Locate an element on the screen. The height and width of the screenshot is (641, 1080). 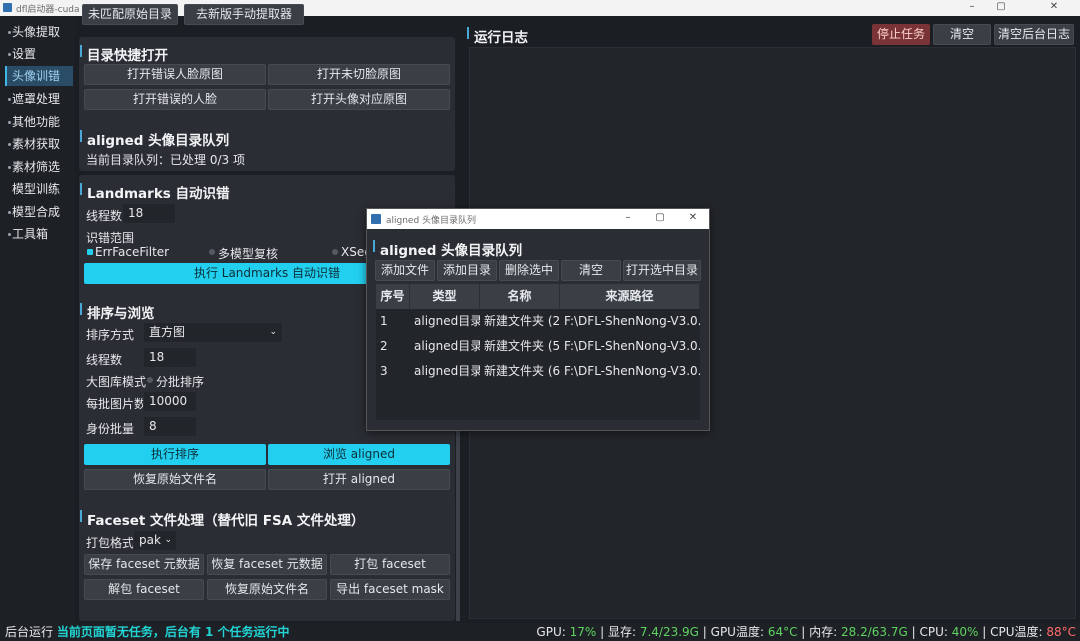
clear-button: 清空 is located at coordinates (591, 270).